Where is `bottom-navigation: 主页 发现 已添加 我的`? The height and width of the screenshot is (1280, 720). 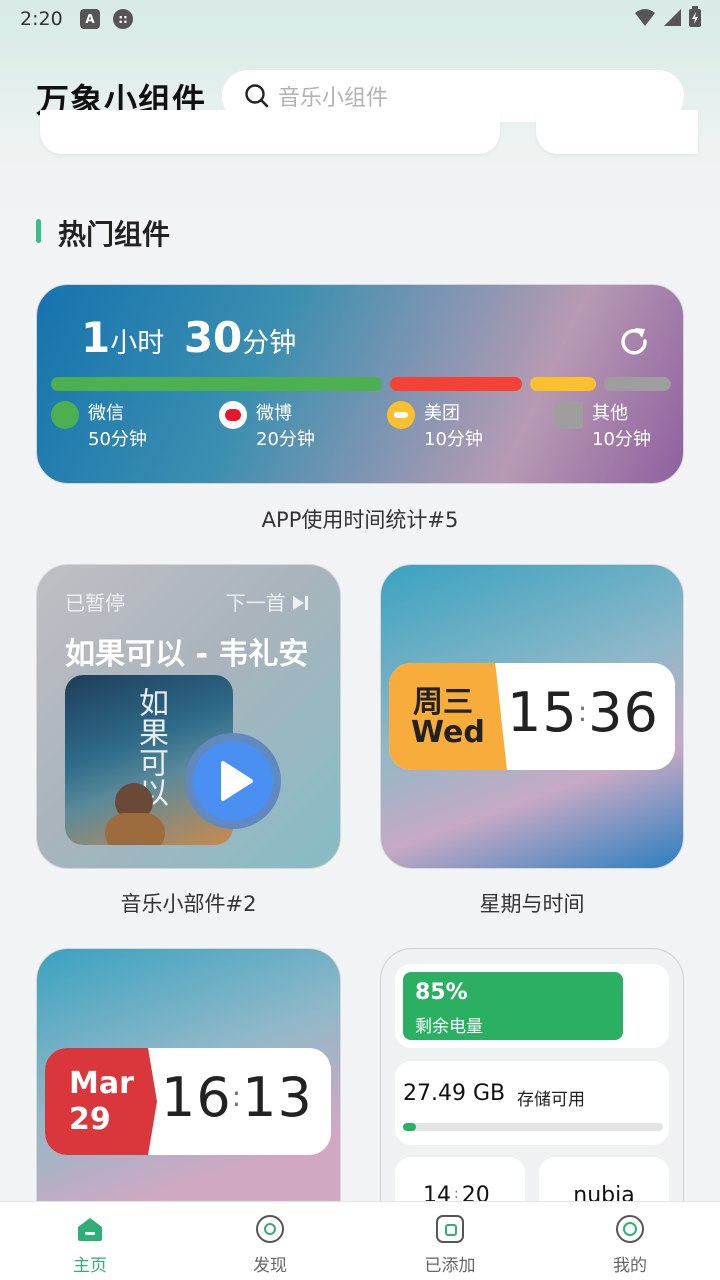 bottom-navigation: 主页 发现 已添加 我的 is located at coordinates (360, 1240).